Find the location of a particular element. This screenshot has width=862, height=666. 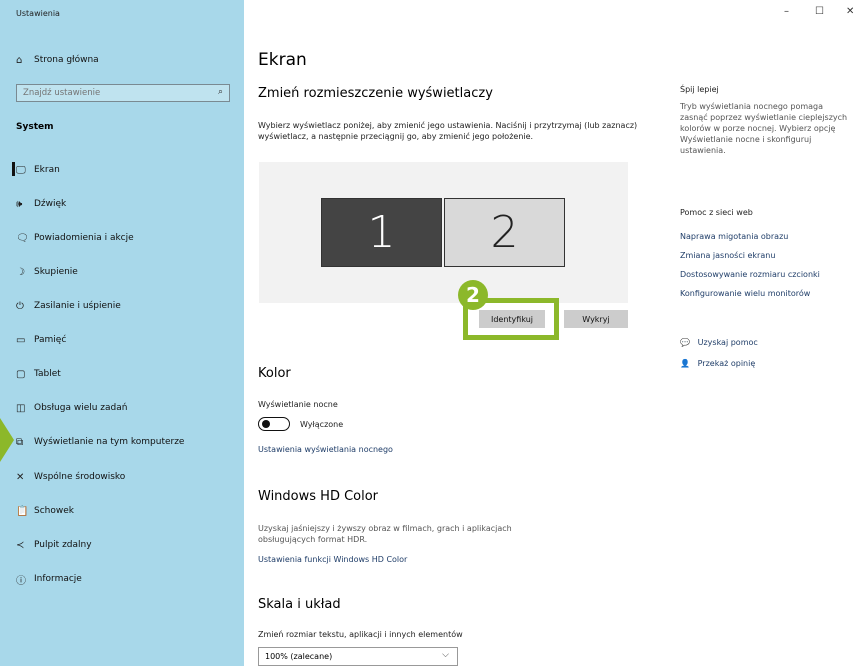

sidebar-item-label: Zasilanie i uśpienie is located at coordinates (77, 306).